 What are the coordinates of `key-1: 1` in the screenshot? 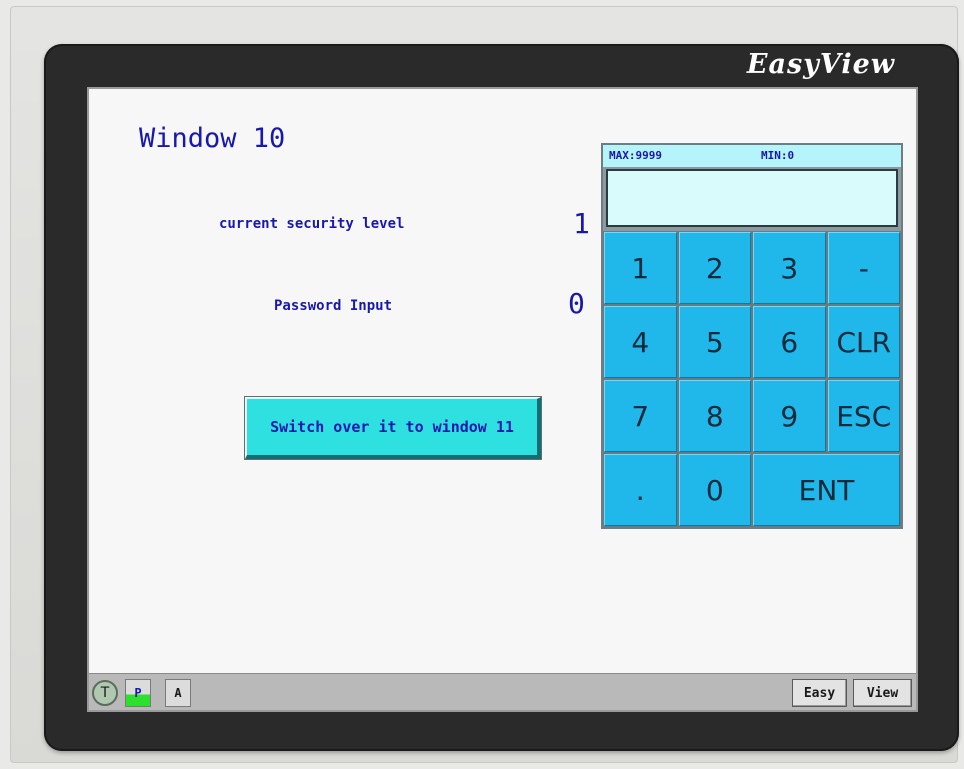 It's located at (640, 268).